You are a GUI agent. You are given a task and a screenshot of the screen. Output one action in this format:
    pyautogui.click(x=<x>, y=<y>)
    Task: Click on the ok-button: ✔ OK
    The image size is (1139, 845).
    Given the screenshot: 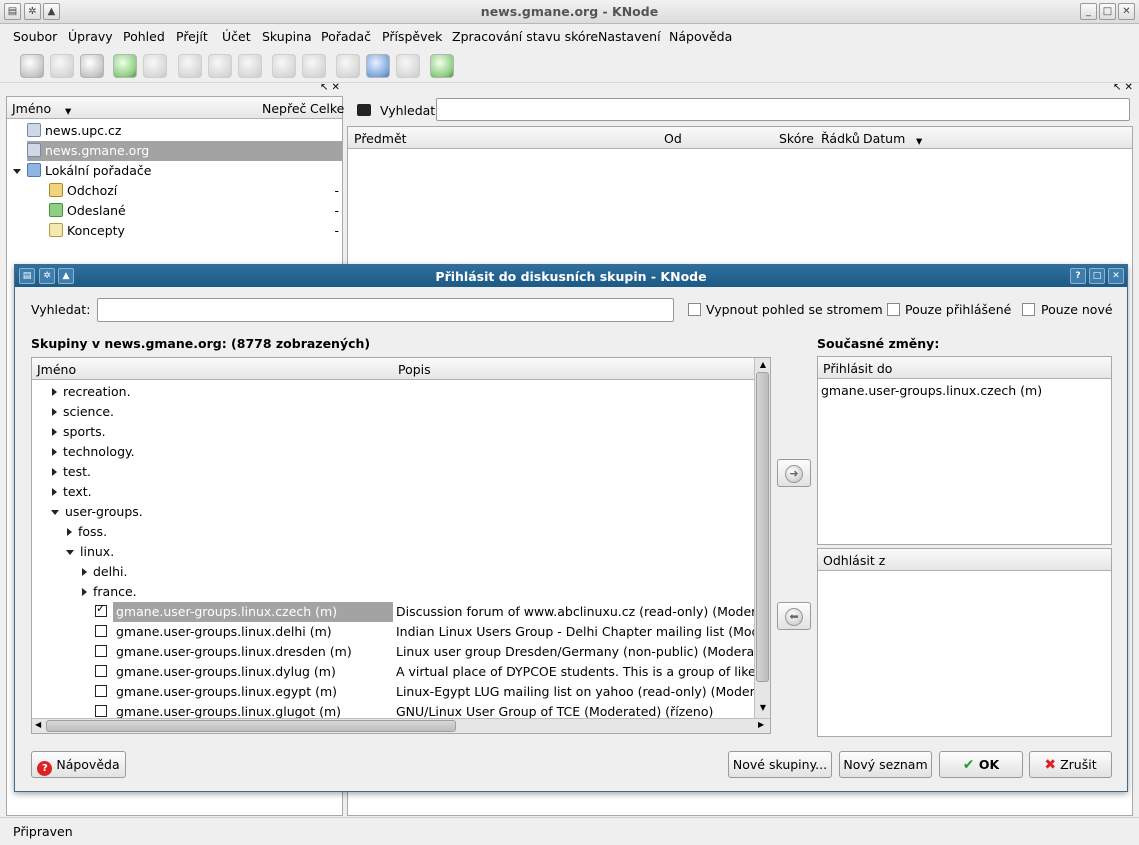 What is the action you would take?
    pyautogui.click(x=981, y=764)
    